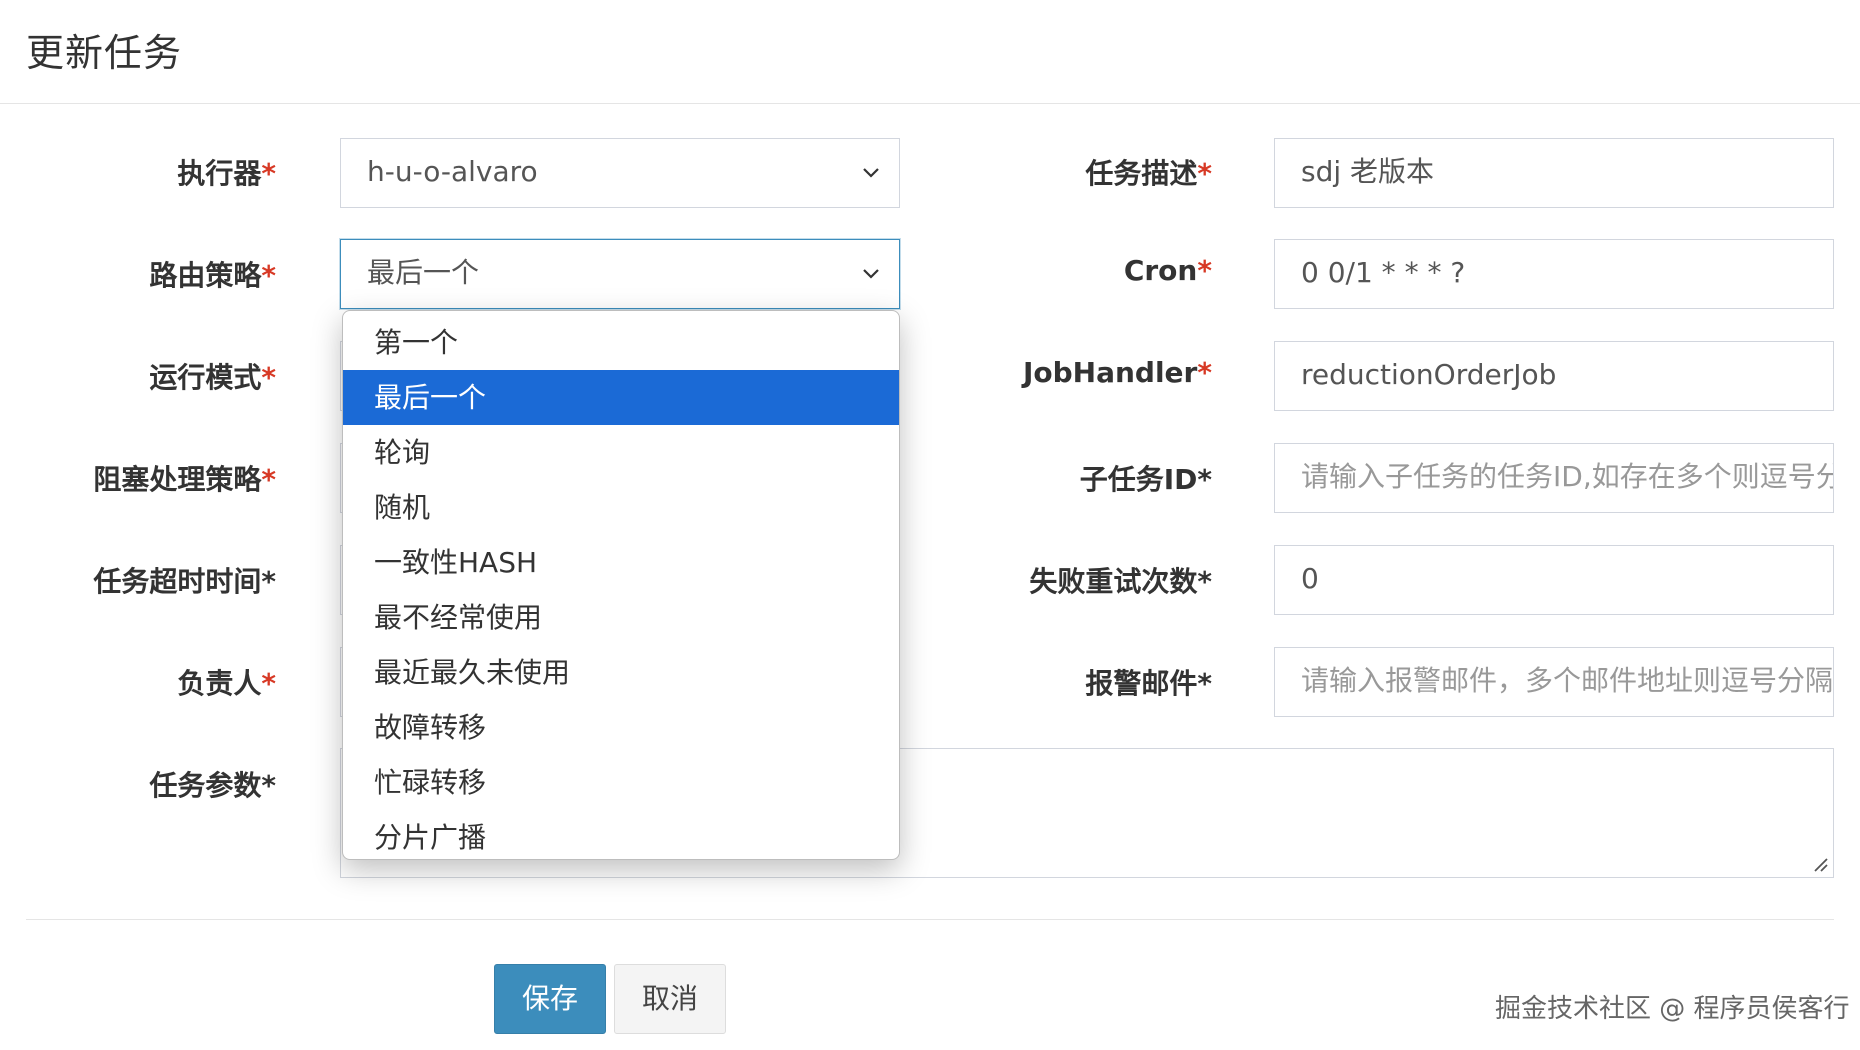 The image size is (1860, 1050). Describe the element at coordinates (620, 173) in the screenshot. I see `executor-select: h-u-o-alvaro` at that location.